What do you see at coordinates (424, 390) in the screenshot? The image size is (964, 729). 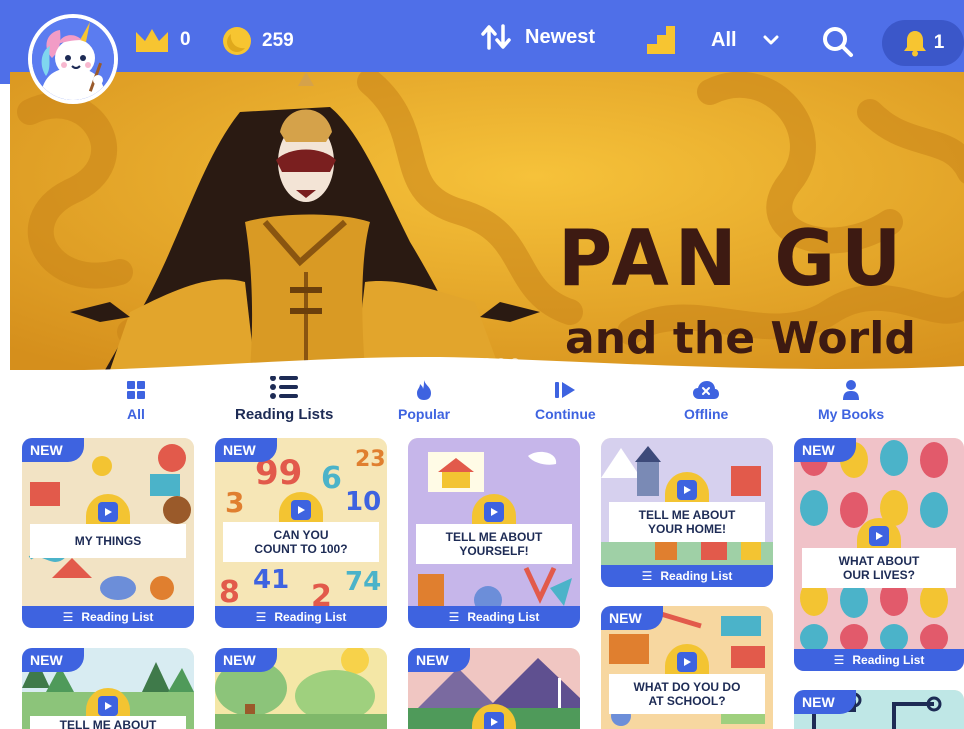 I see `flame-icon` at bounding box center [424, 390].